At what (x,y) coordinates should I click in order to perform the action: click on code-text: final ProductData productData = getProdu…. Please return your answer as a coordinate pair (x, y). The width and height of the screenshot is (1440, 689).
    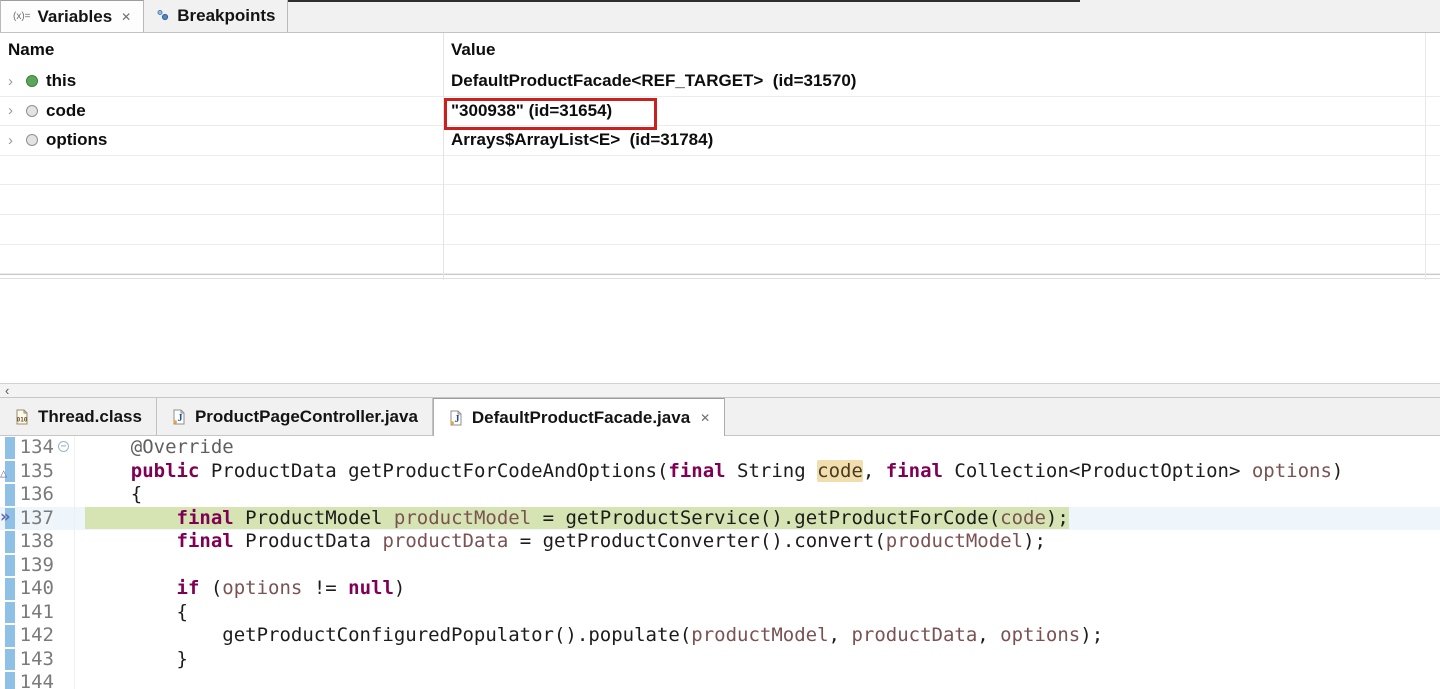
    Looking at the image, I should click on (757, 542).